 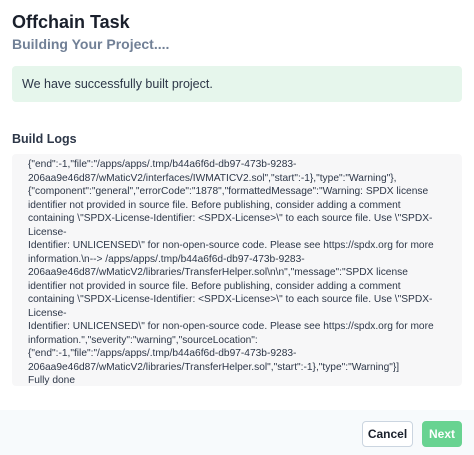 What do you see at coordinates (52, 380) in the screenshot?
I see `log-line: Fully done` at bounding box center [52, 380].